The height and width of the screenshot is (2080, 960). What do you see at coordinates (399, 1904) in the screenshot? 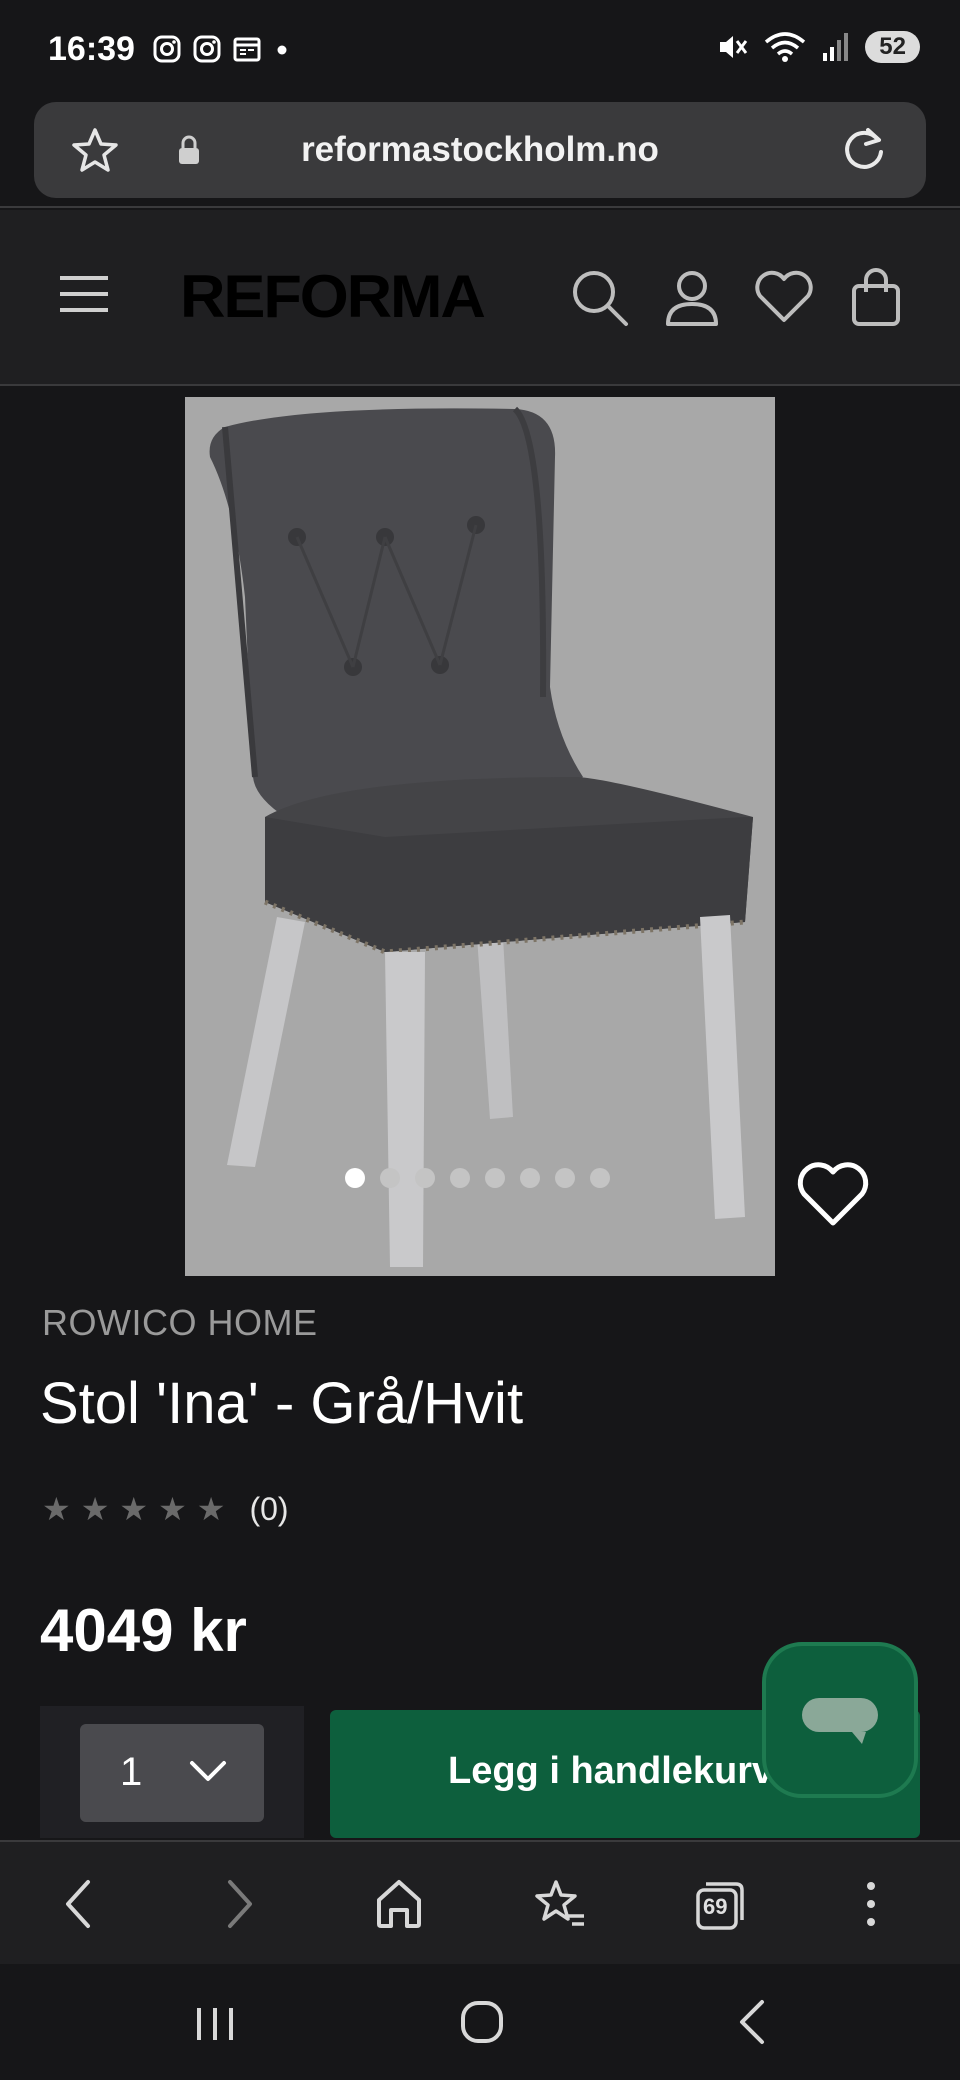
I see `home-icon` at bounding box center [399, 1904].